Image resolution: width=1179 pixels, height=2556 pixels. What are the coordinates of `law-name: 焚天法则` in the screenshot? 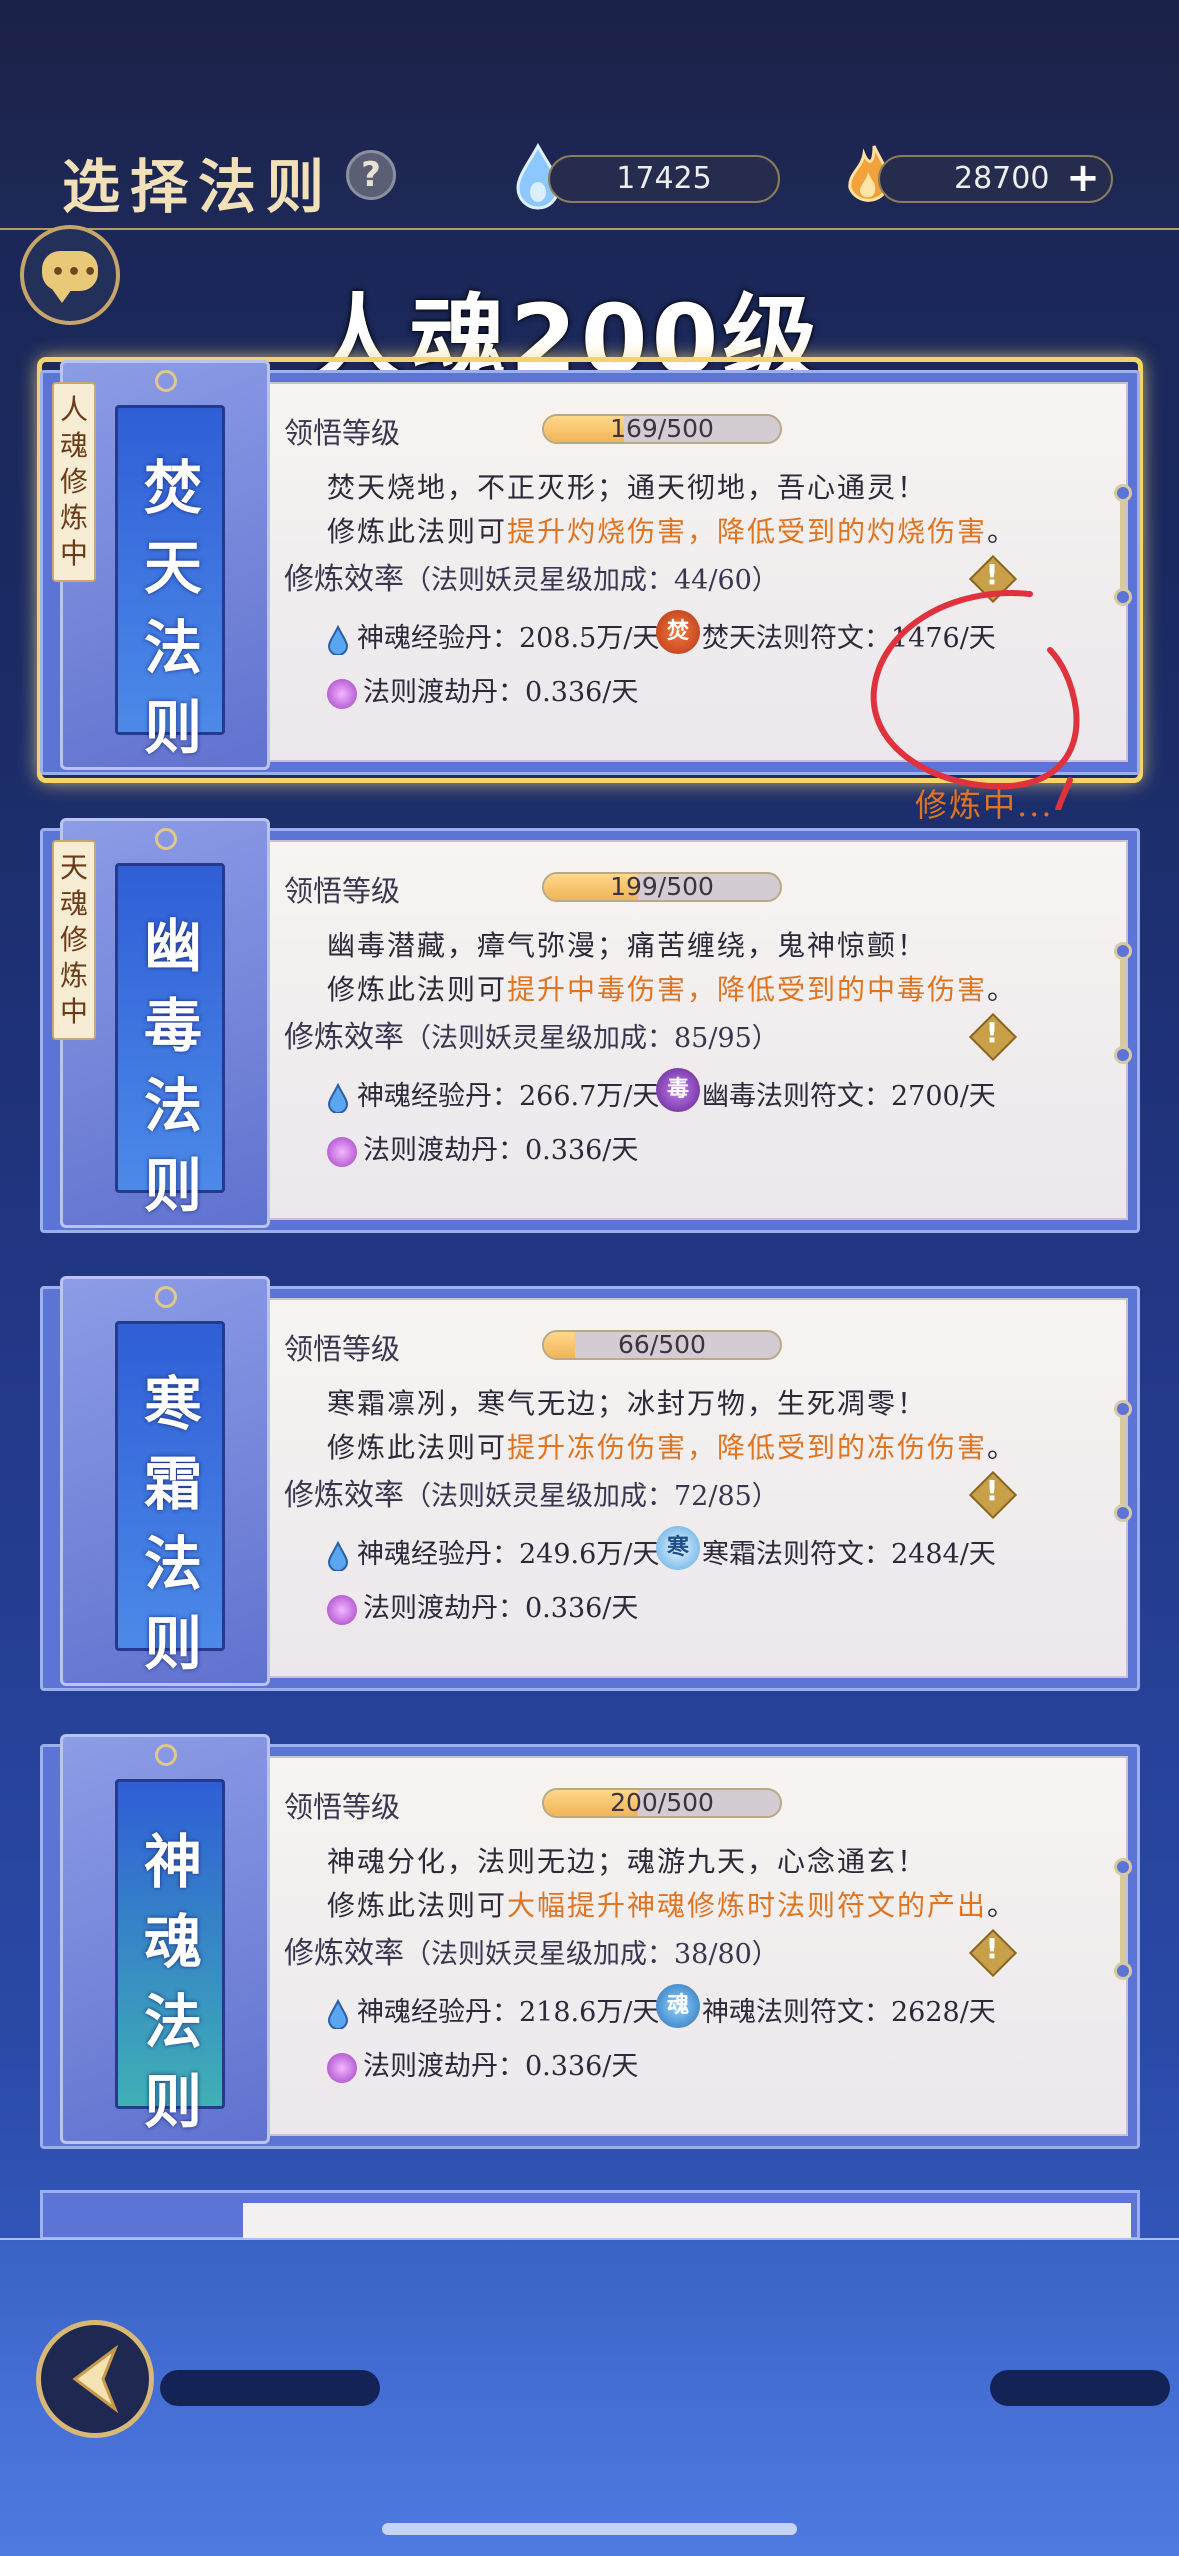 It's located at (172, 608).